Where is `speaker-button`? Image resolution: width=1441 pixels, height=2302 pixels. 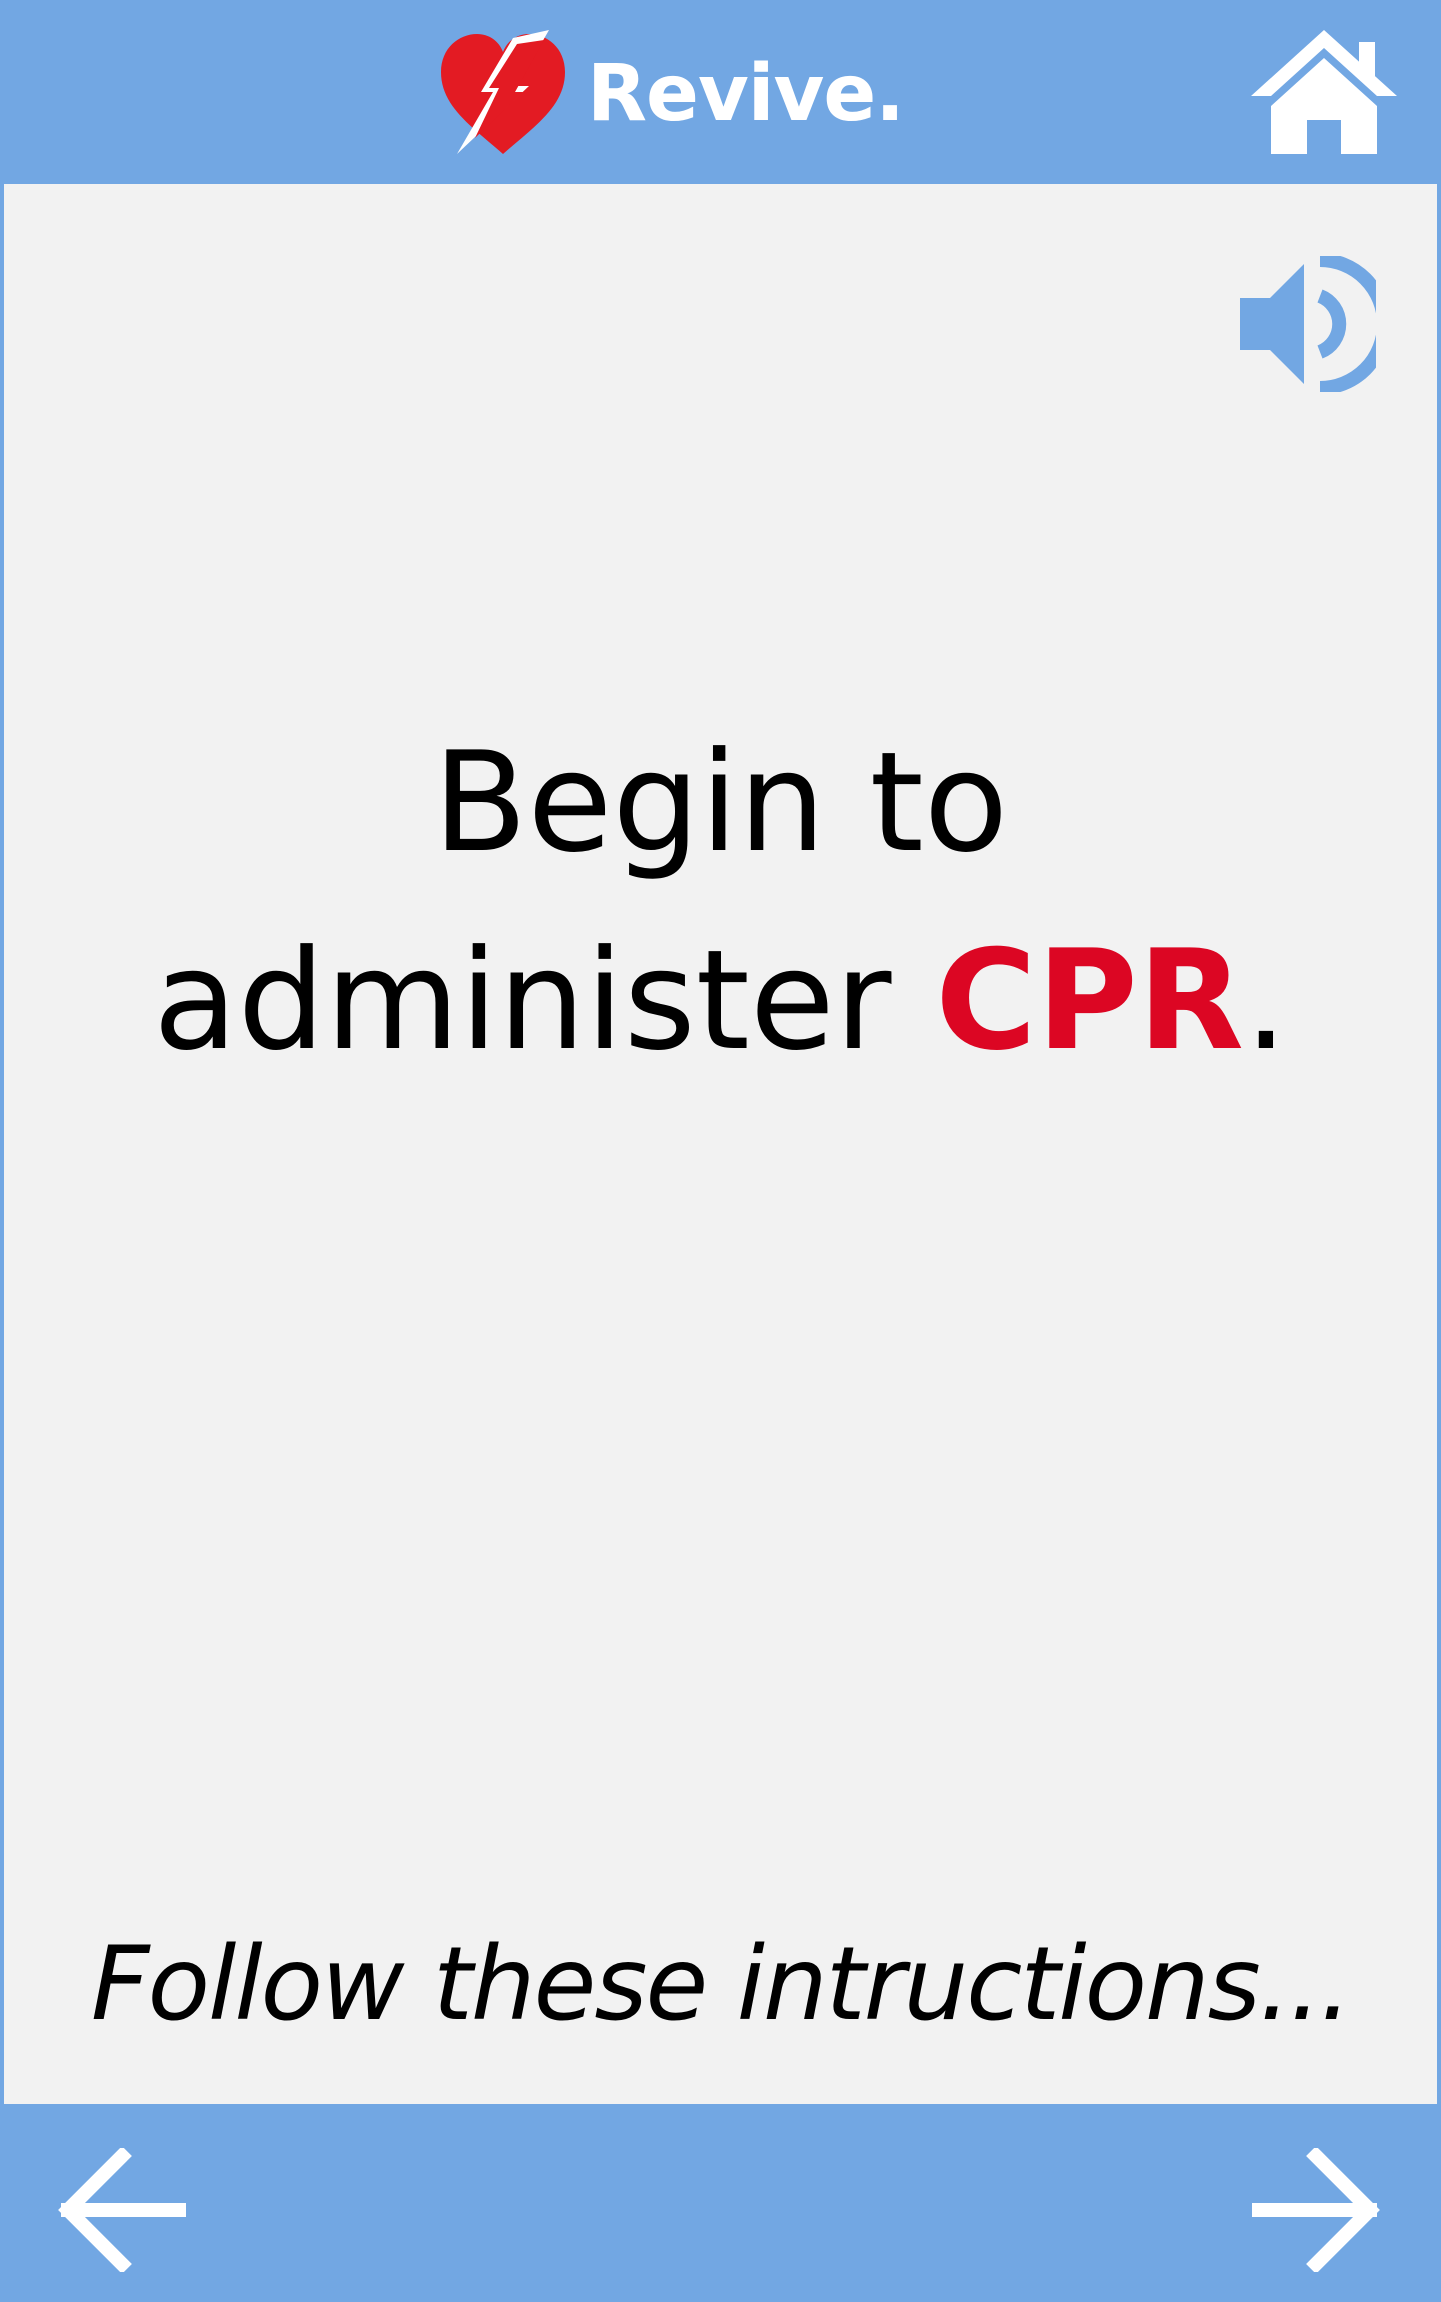 speaker-button is located at coordinates (1305, 324).